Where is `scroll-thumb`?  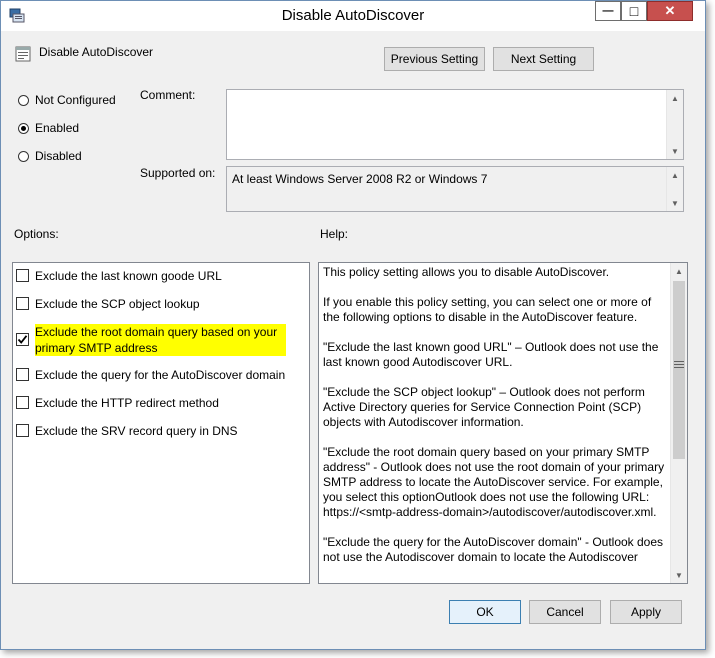 scroll-thumb is located at coordinates (679, 370).